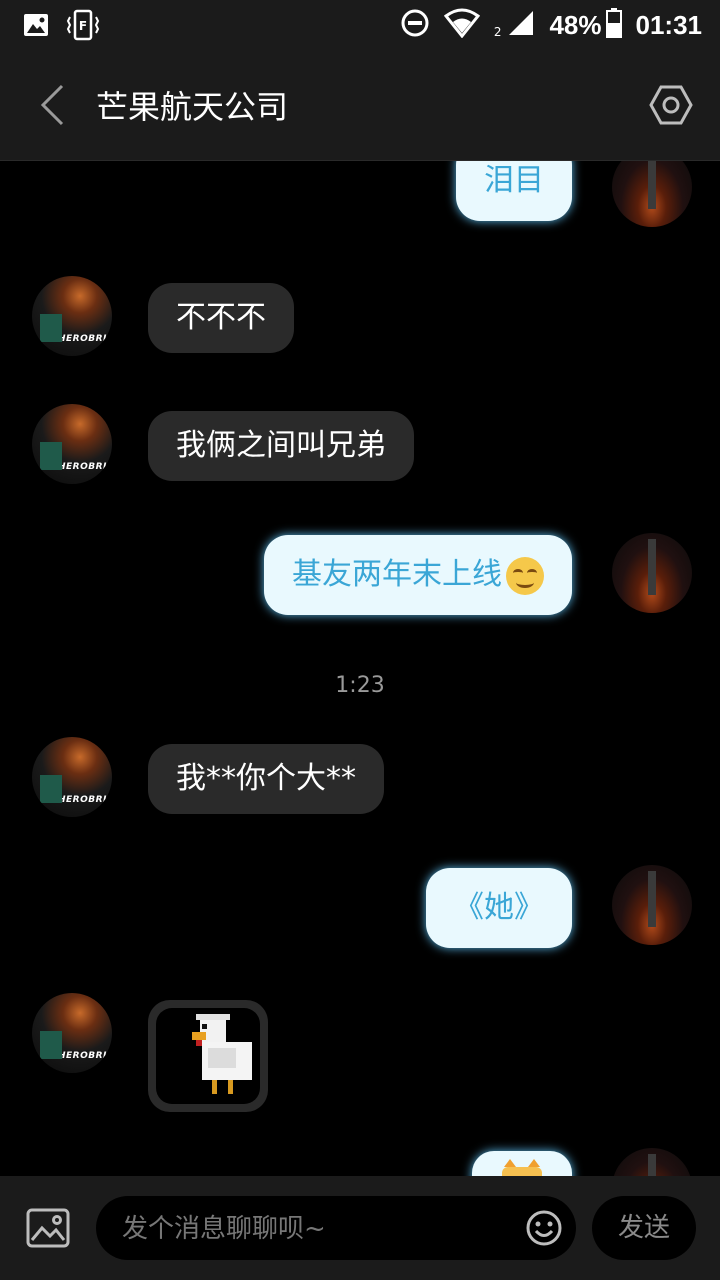  What do you see at coordinates (415, 25) in the screenshot?
I see `do-not-disturb-icon` at bounding box center [415, 25].